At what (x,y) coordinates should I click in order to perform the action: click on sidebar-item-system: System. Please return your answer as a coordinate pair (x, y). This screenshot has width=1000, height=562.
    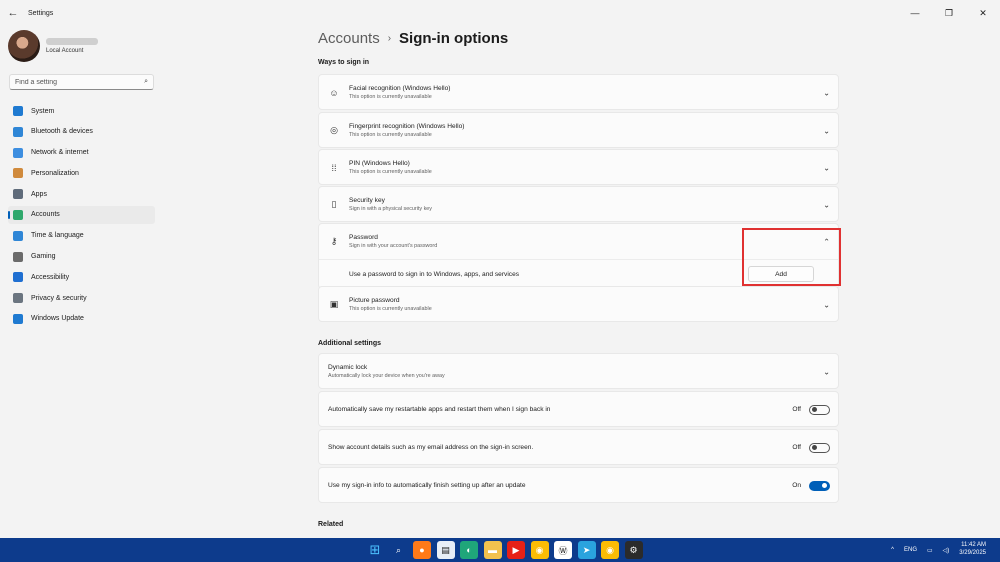
    Looking at the image, I should click on (81, 111).